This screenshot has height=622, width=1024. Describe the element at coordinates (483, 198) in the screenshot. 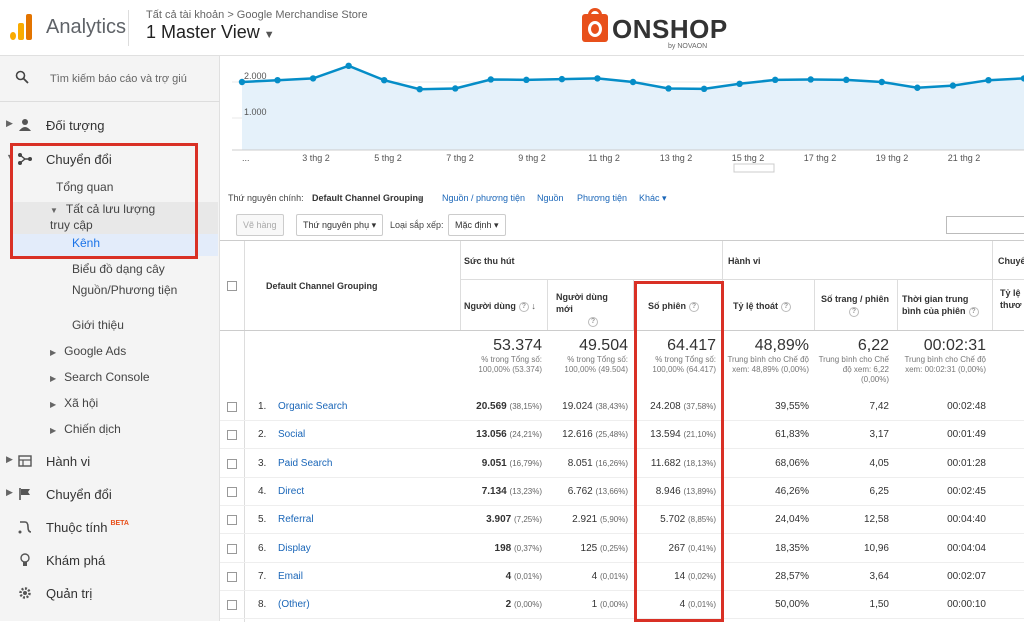

I see `dimension-link-source-medium: Nguồn / phương tiện` at that location.